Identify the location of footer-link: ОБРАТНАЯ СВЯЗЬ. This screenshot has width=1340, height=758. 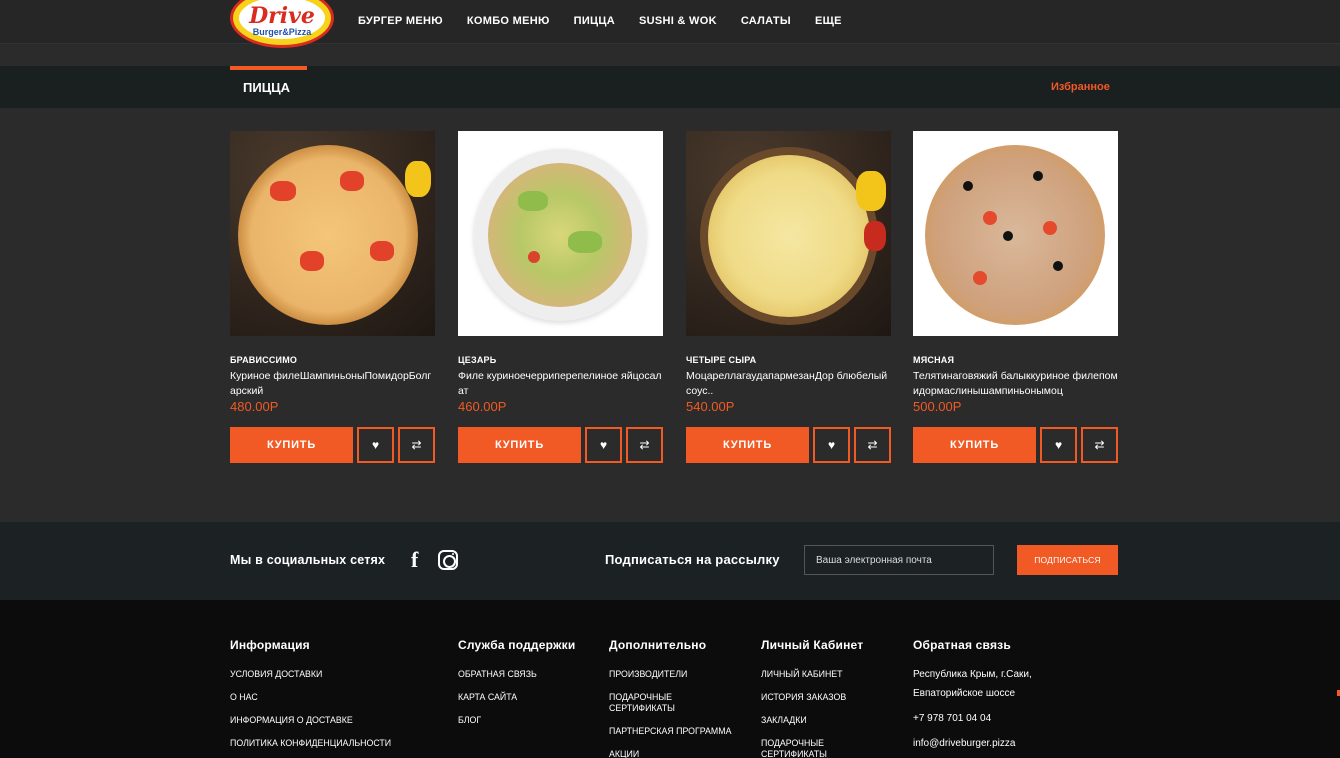
(516, 674).